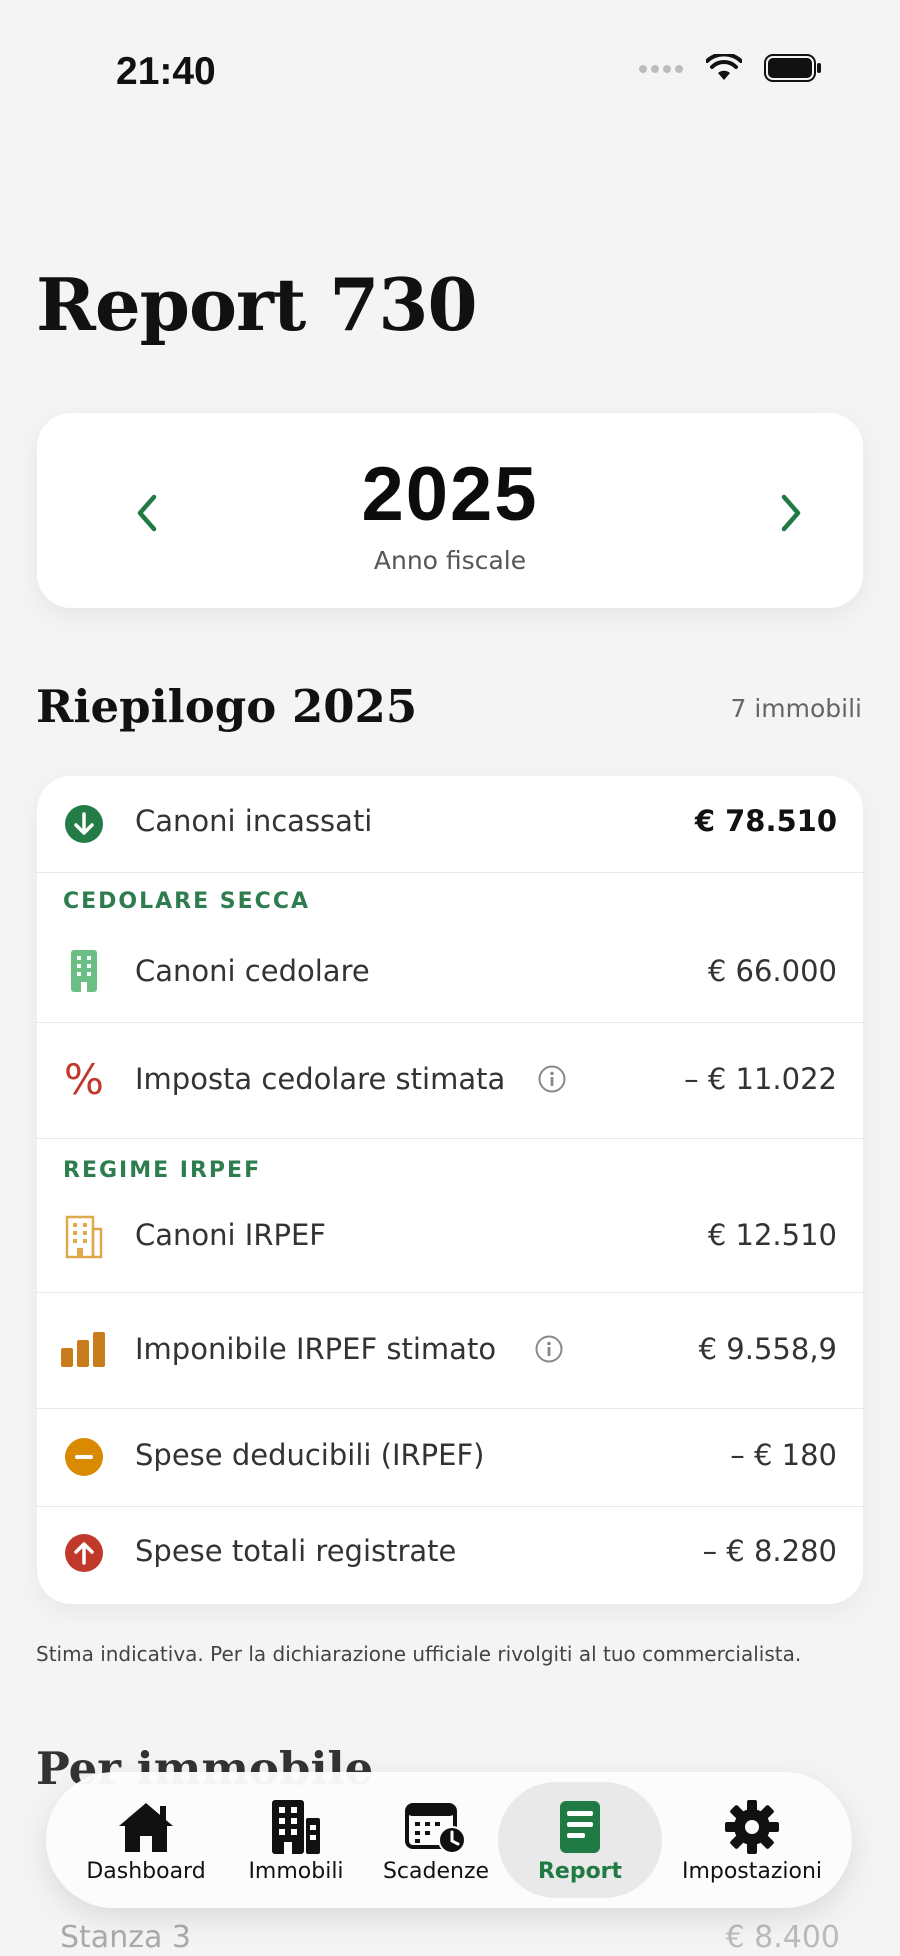  Describe the element at coordinates (450, 560) in the screenshot. I see `fiscal-year-caption: Anno fiscale` at that location.